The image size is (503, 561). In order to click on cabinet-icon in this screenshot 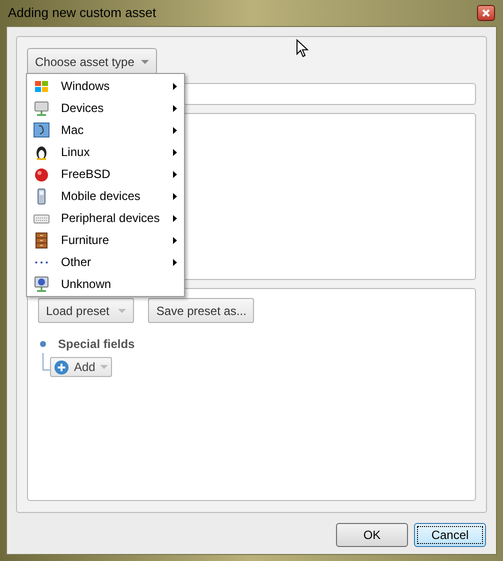, I will do `click(41, 240)`.